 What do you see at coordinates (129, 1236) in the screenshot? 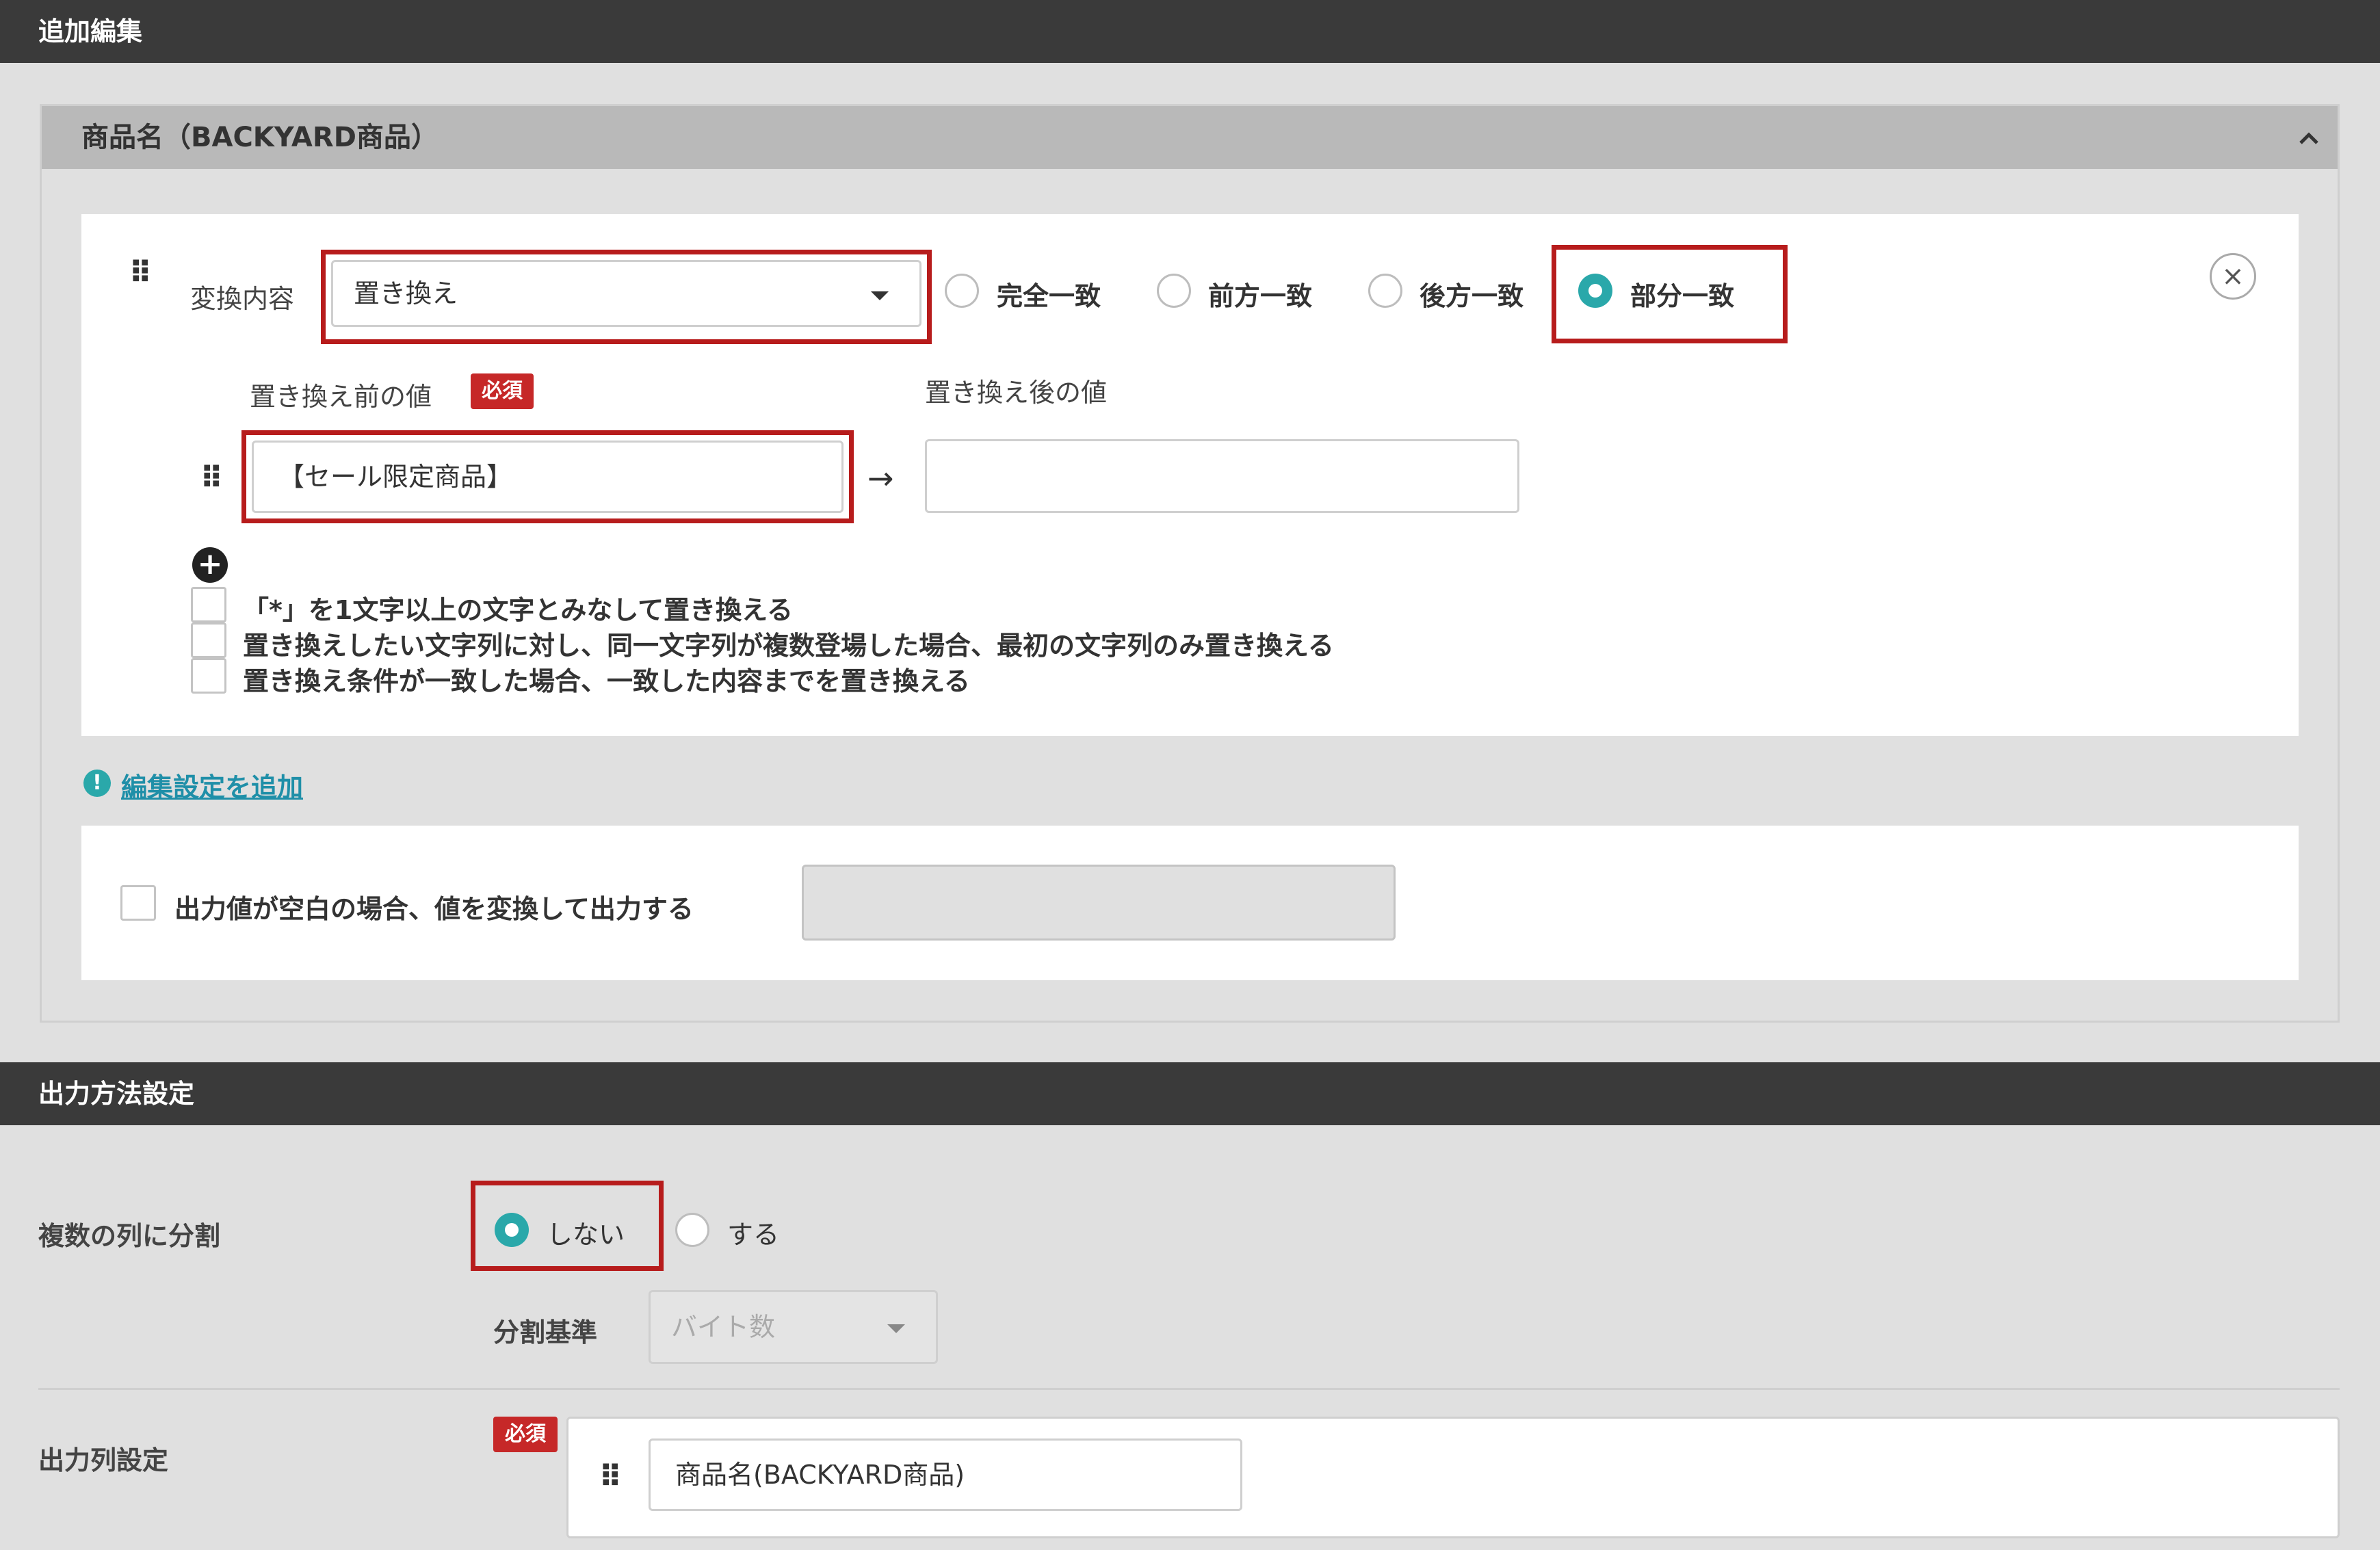
I see `split-label: 複数の列に分割` at bounding box center [129, 1236].